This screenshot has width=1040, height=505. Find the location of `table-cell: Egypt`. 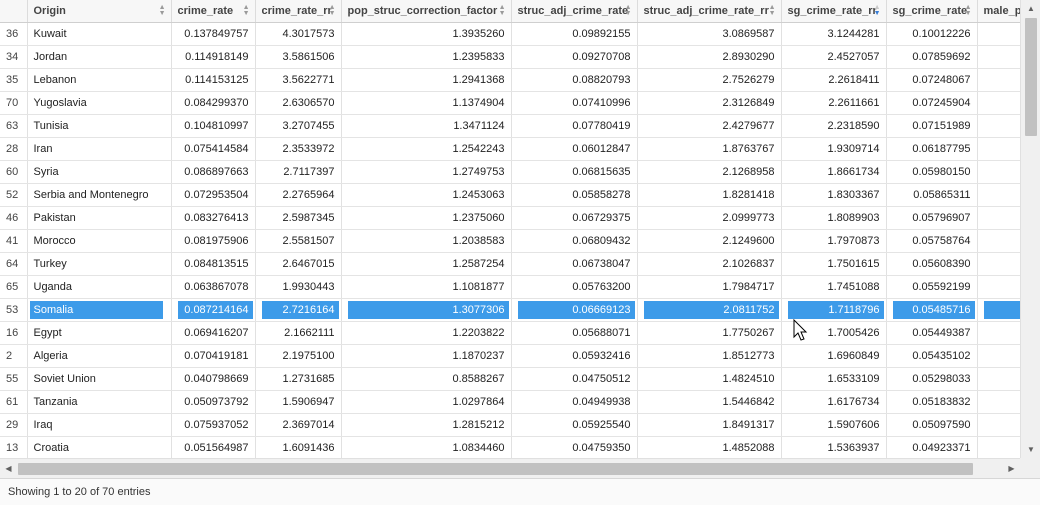

table-cell: Egypt is located at coordinates (99, 333).